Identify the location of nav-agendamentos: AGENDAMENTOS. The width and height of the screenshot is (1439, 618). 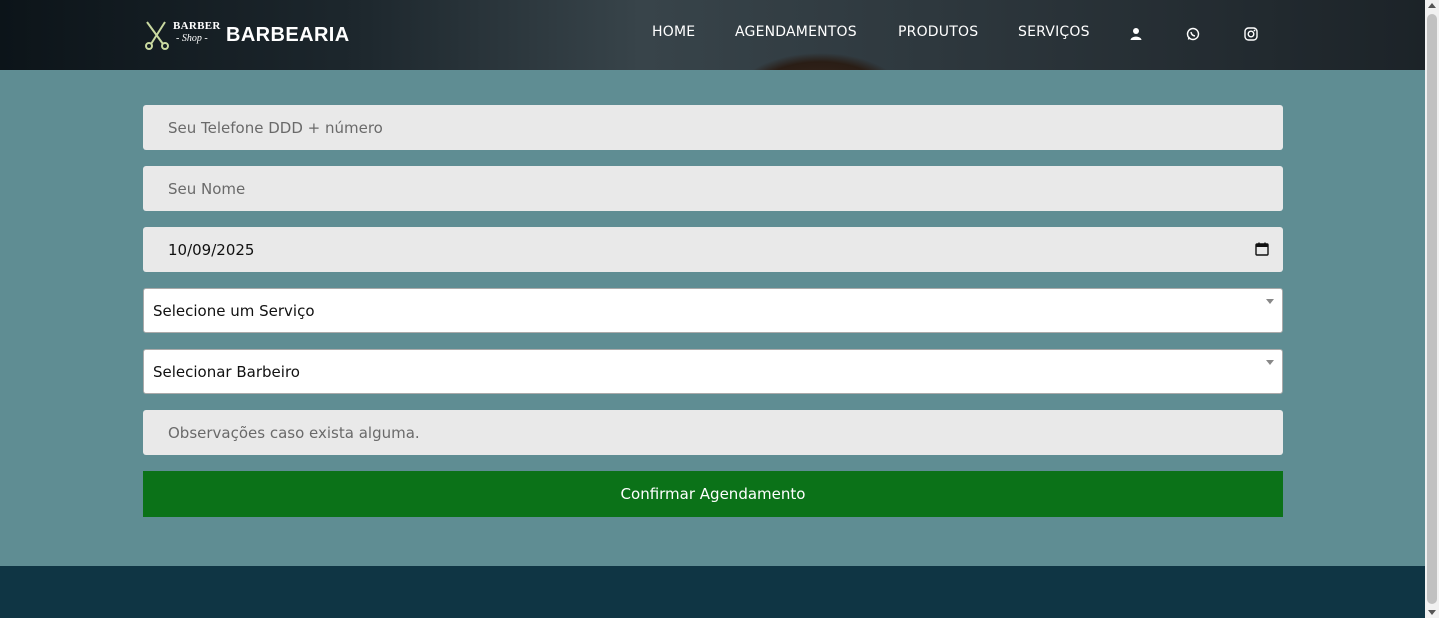
(796, 32).